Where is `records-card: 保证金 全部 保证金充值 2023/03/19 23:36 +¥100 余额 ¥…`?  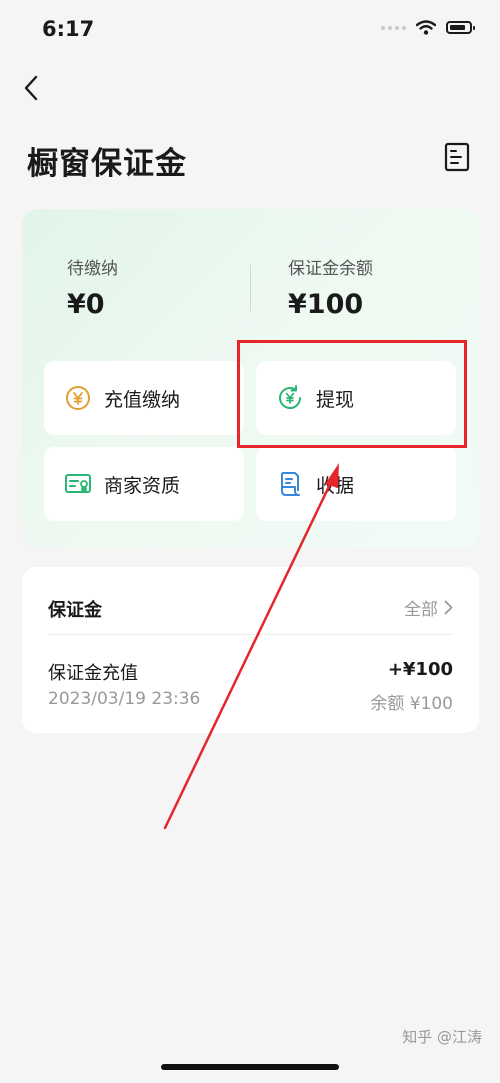
records-card: 保证金 全部 保证金充值 2023/03/19 23:36 +¥100 余额 ¥… is located at coordinates (250, 650).